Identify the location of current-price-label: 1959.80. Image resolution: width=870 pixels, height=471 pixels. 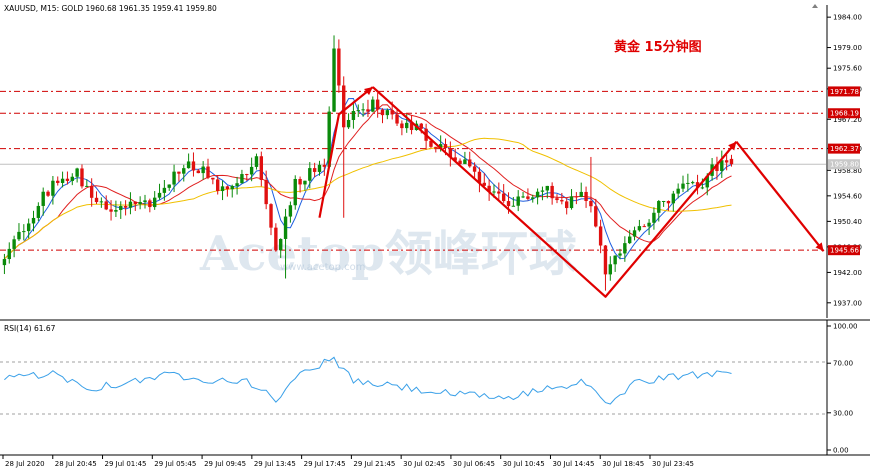
(844, 165).